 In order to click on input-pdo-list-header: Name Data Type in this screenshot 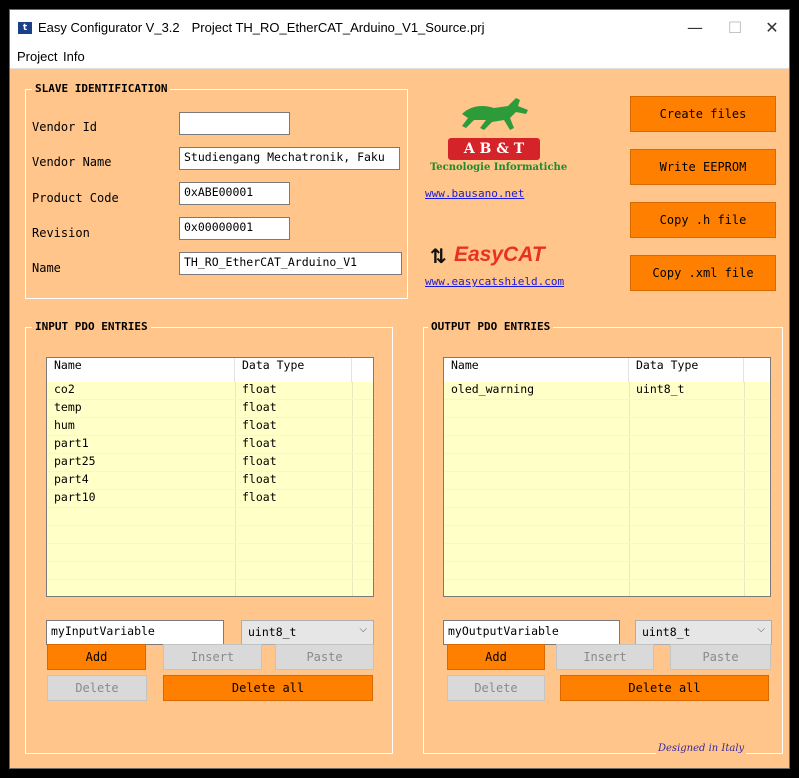, I will do `click(210, 370)`.